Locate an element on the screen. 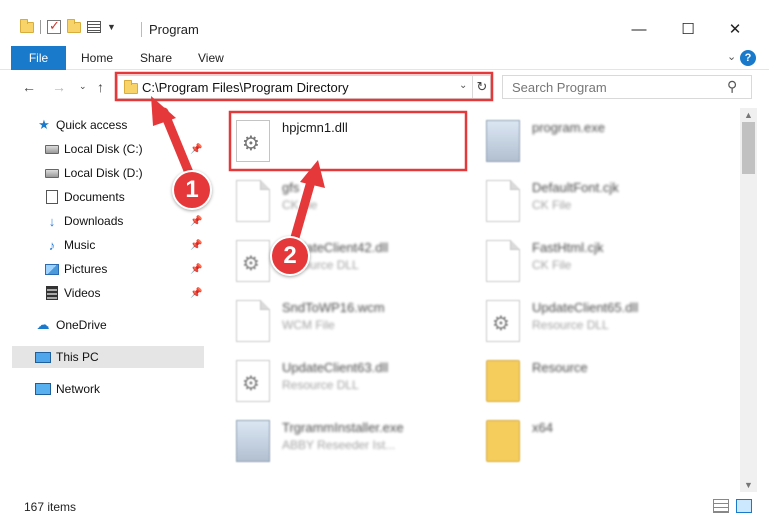 The height and width of the screenshot is (527, 769). file-item: program.exe is located at coordinates (596, 139).